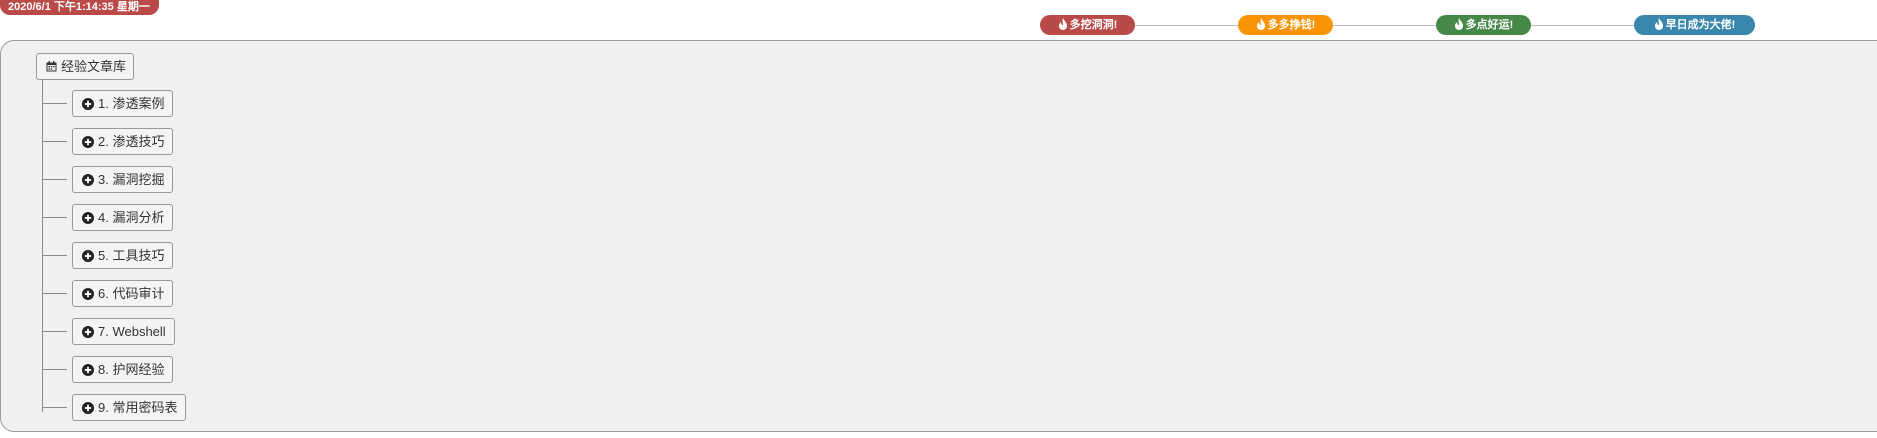 This screenshot has height=438, width=1877. Describe the element at coordinates (42, 246) in the screenshot. I see `tree-connector-vertical` at that location.